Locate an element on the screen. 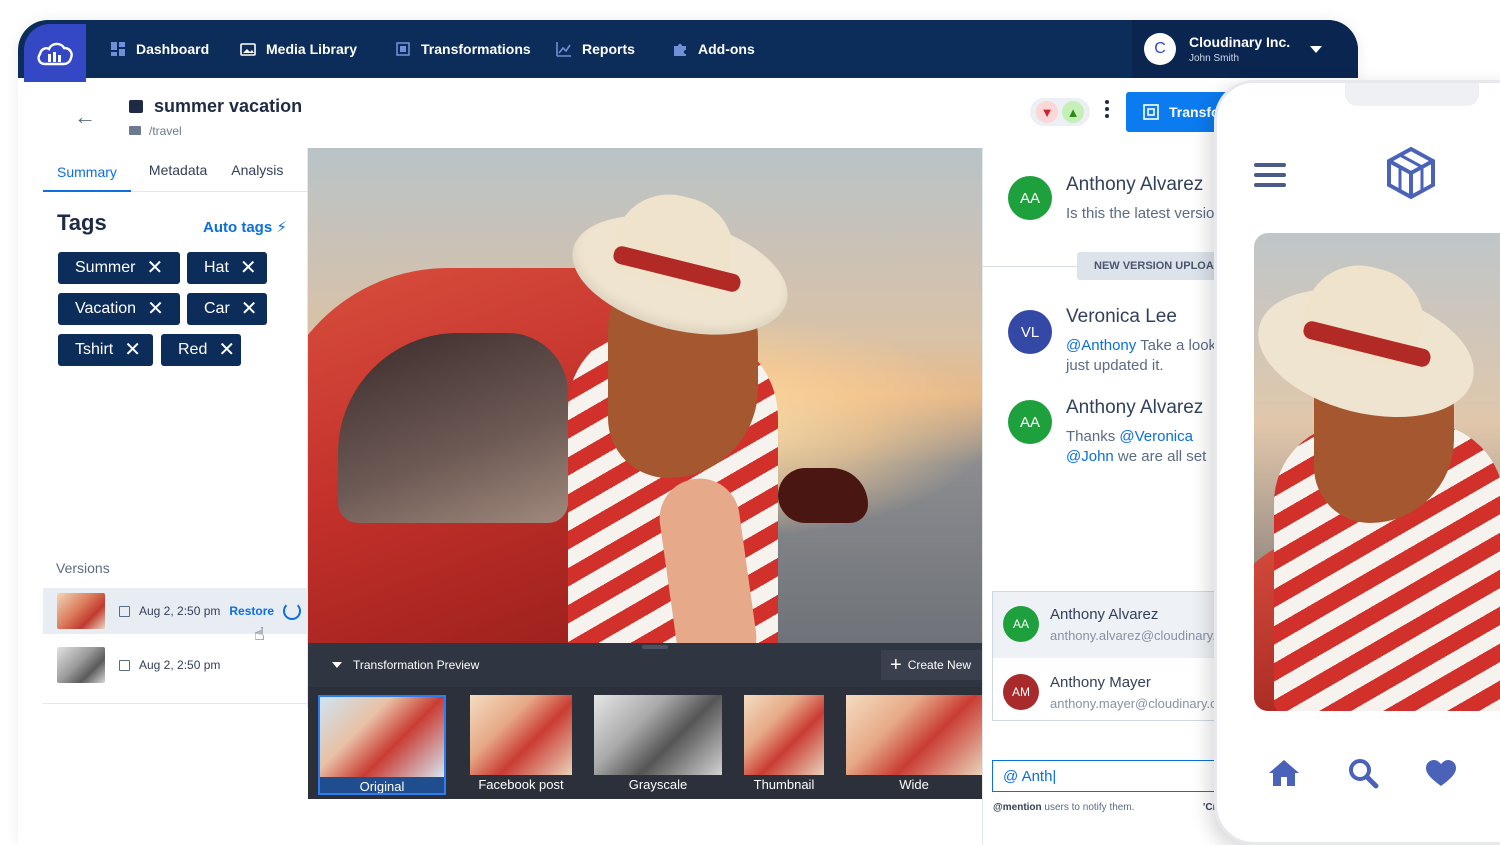 This screenshot has height=845, width=1500. cube-logo-icon is located at coordinates (1411, 173).